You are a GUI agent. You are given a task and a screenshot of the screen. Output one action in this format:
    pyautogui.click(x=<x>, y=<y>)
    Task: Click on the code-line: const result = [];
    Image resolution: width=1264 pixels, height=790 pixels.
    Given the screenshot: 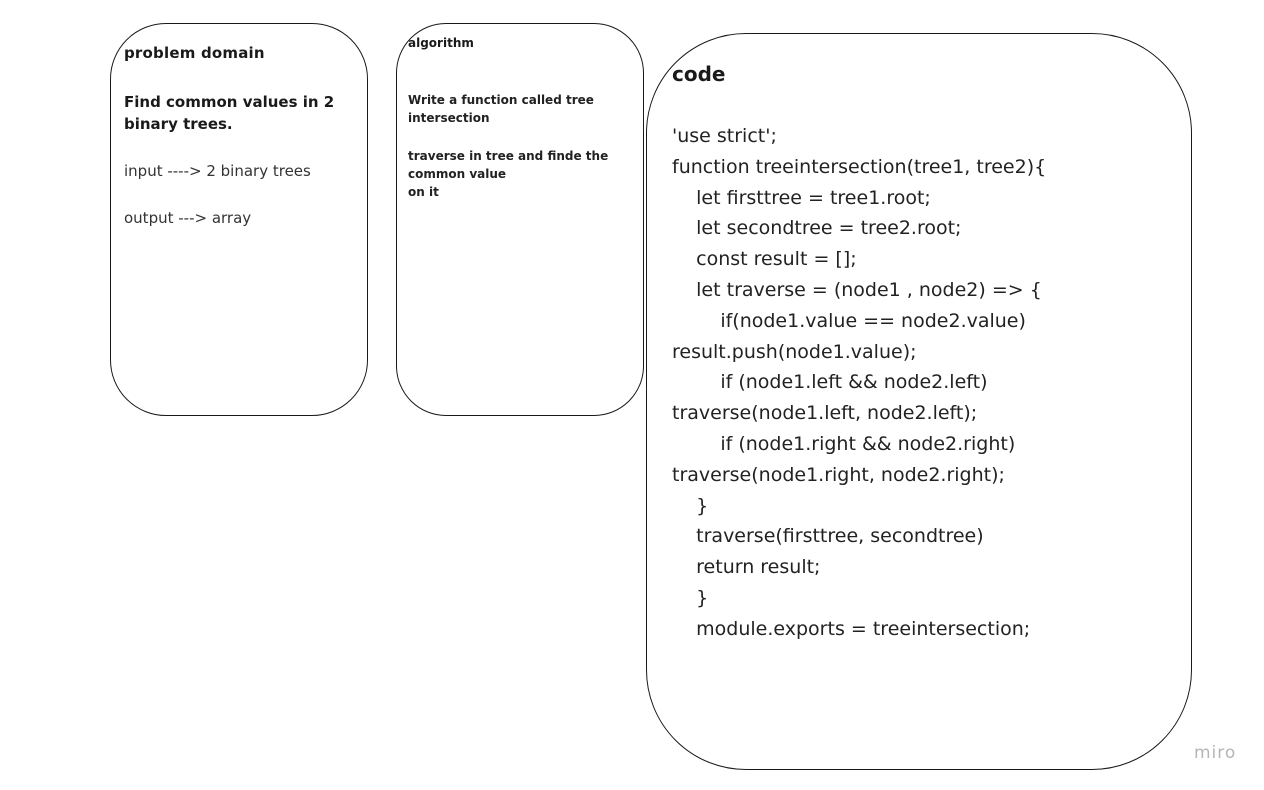 What is the action you would take?
    pyautogui.click(x=764, y=259)
    